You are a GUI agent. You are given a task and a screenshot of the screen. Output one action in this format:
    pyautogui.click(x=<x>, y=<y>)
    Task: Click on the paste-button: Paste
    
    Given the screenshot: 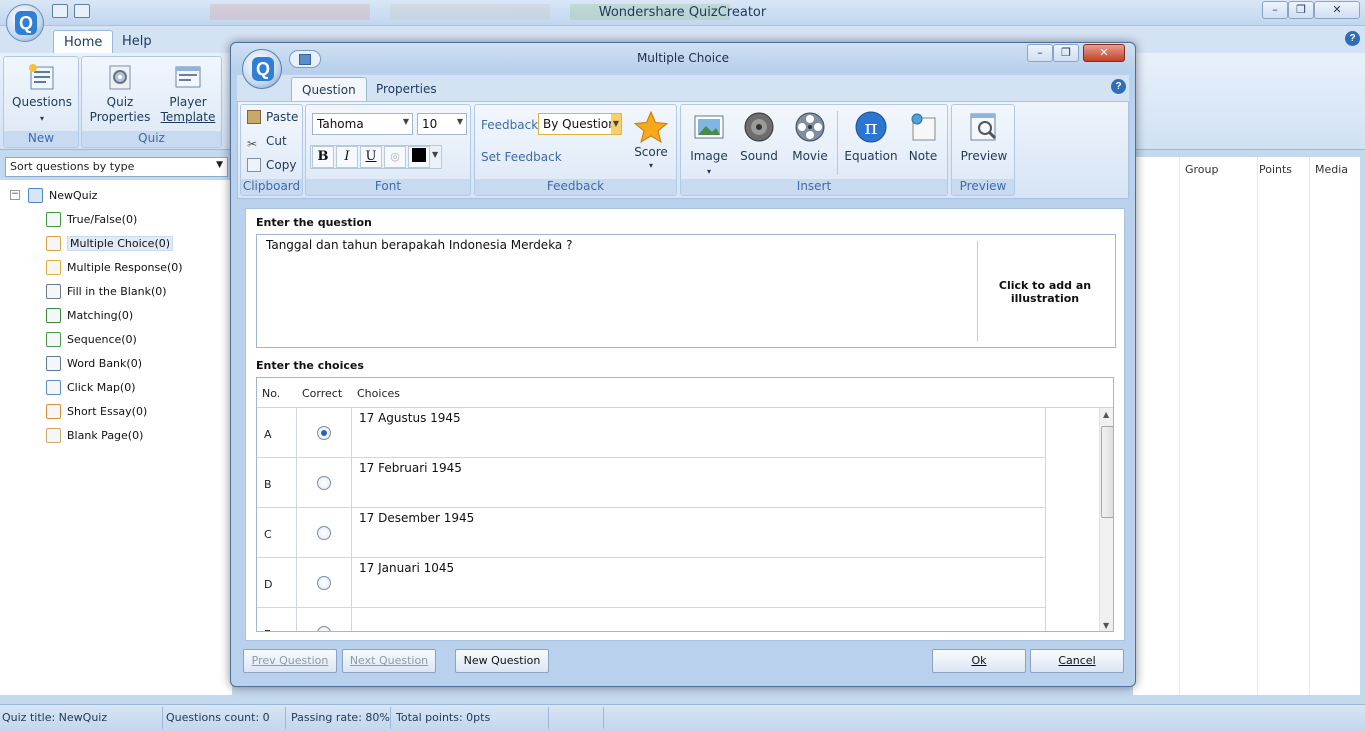 What is the action you would take?
    pyautogui.click(x=272, y=117)
    